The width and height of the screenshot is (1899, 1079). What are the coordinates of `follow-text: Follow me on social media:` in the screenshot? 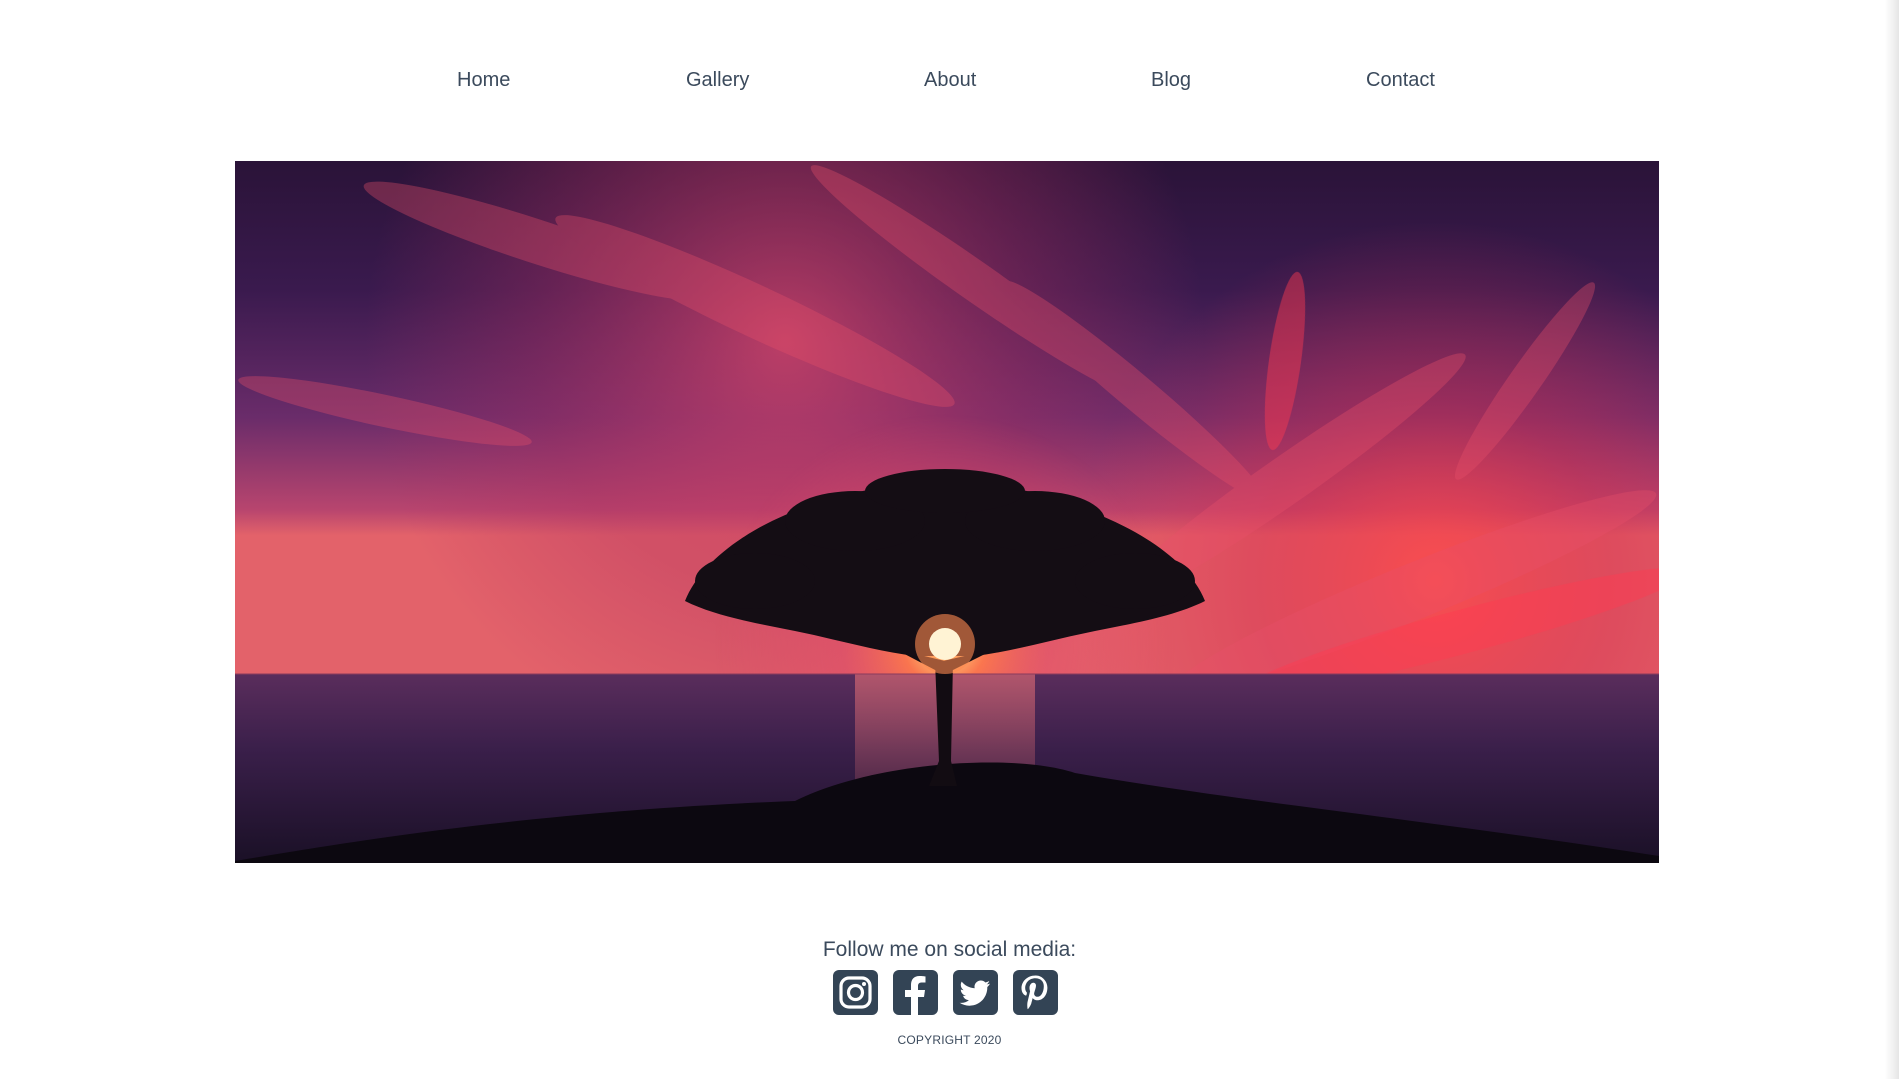 It's located at (949, 949).